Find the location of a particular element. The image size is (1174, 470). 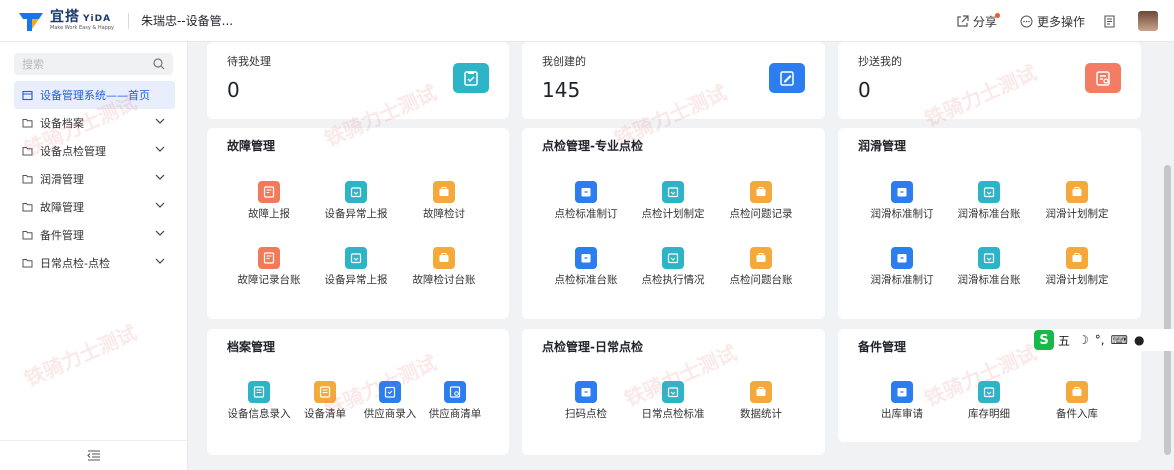

section-archive: 档案管理 设备信息录入 设备清单 供应商录入 供应商清单 is located at coordinates (358, 392).